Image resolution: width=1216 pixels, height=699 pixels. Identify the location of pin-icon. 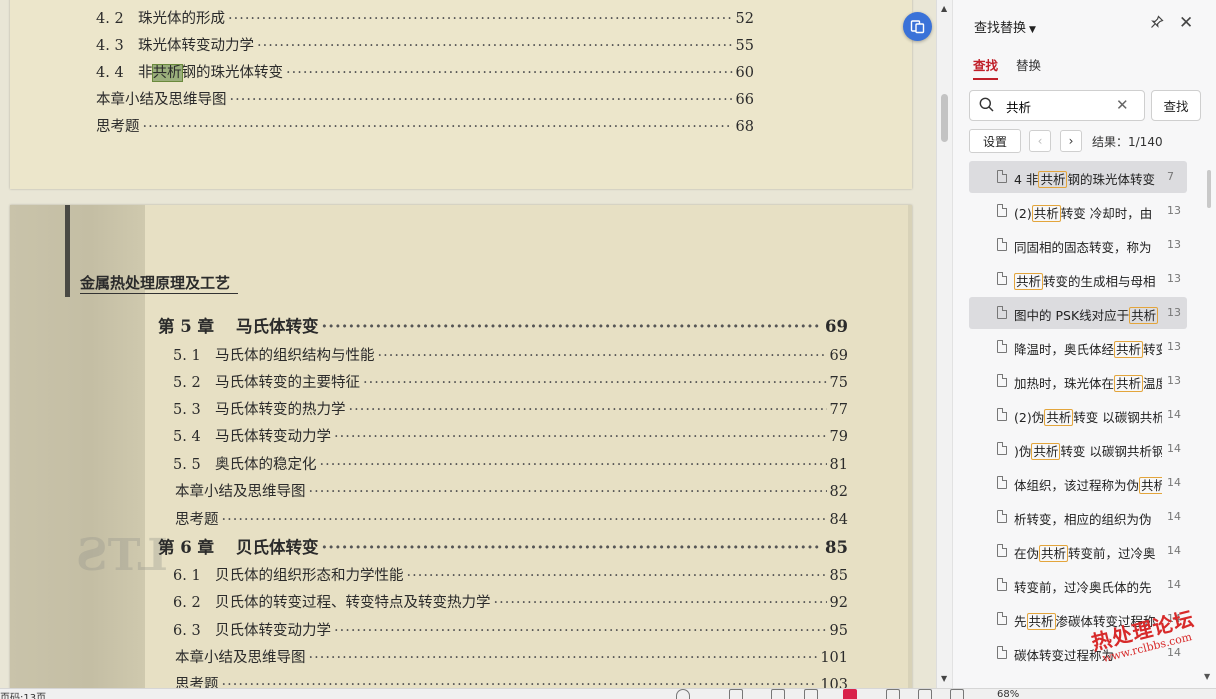
(1157, 24).